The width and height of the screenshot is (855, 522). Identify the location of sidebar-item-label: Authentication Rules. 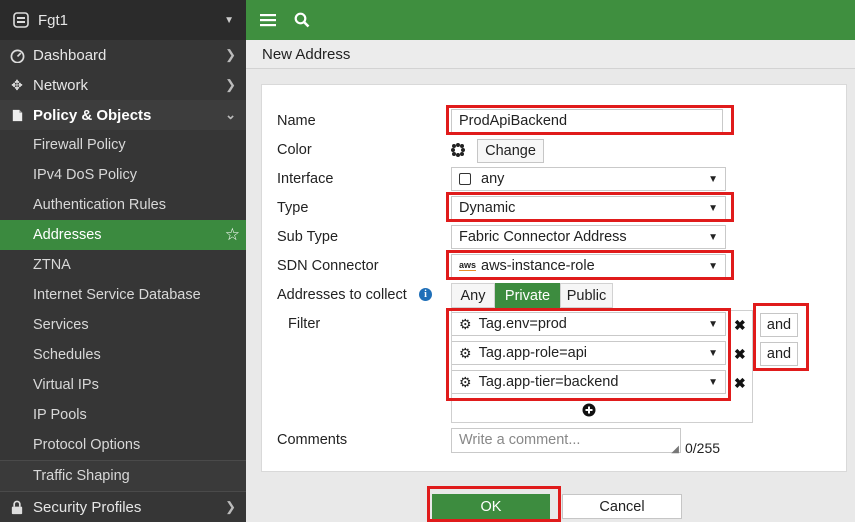
(99, 205).